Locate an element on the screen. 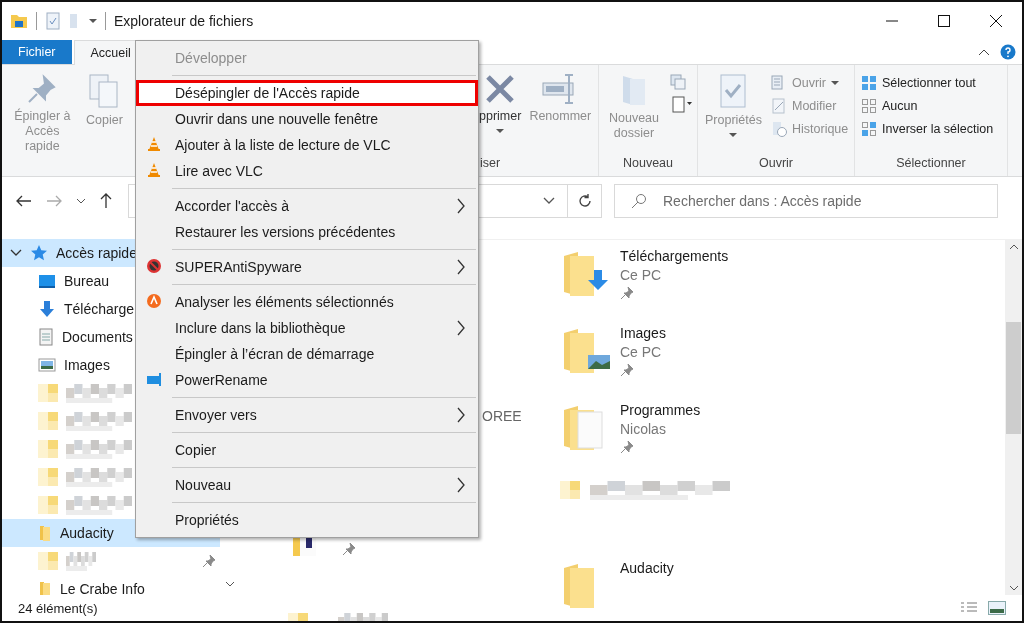 The width and height of the screenshot is (1024, 623). nav-item: Le Crabe Info is located at coordinates (111, 585).